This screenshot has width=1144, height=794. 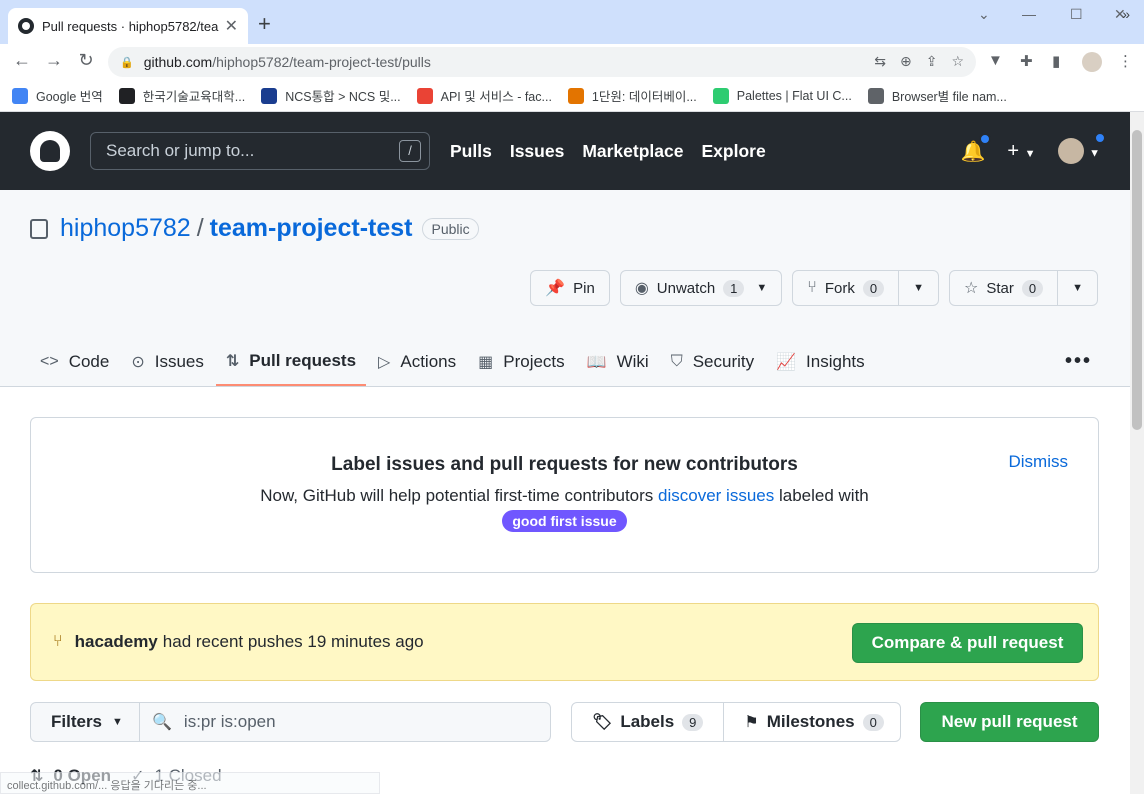 I want to click on tab-label: Pull requests, so click(x=303, y=360).